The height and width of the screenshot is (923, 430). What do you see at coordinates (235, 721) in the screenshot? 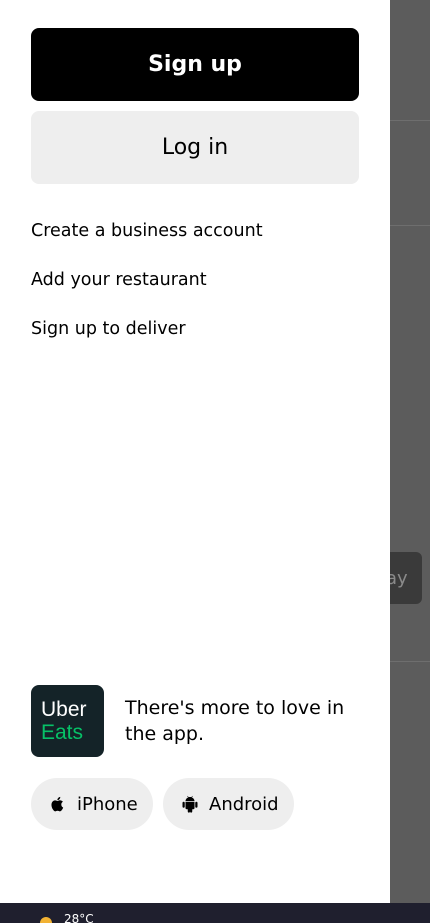
I see `app-promo-text: There's more to love in the app.` at bounding box center [235, 721].